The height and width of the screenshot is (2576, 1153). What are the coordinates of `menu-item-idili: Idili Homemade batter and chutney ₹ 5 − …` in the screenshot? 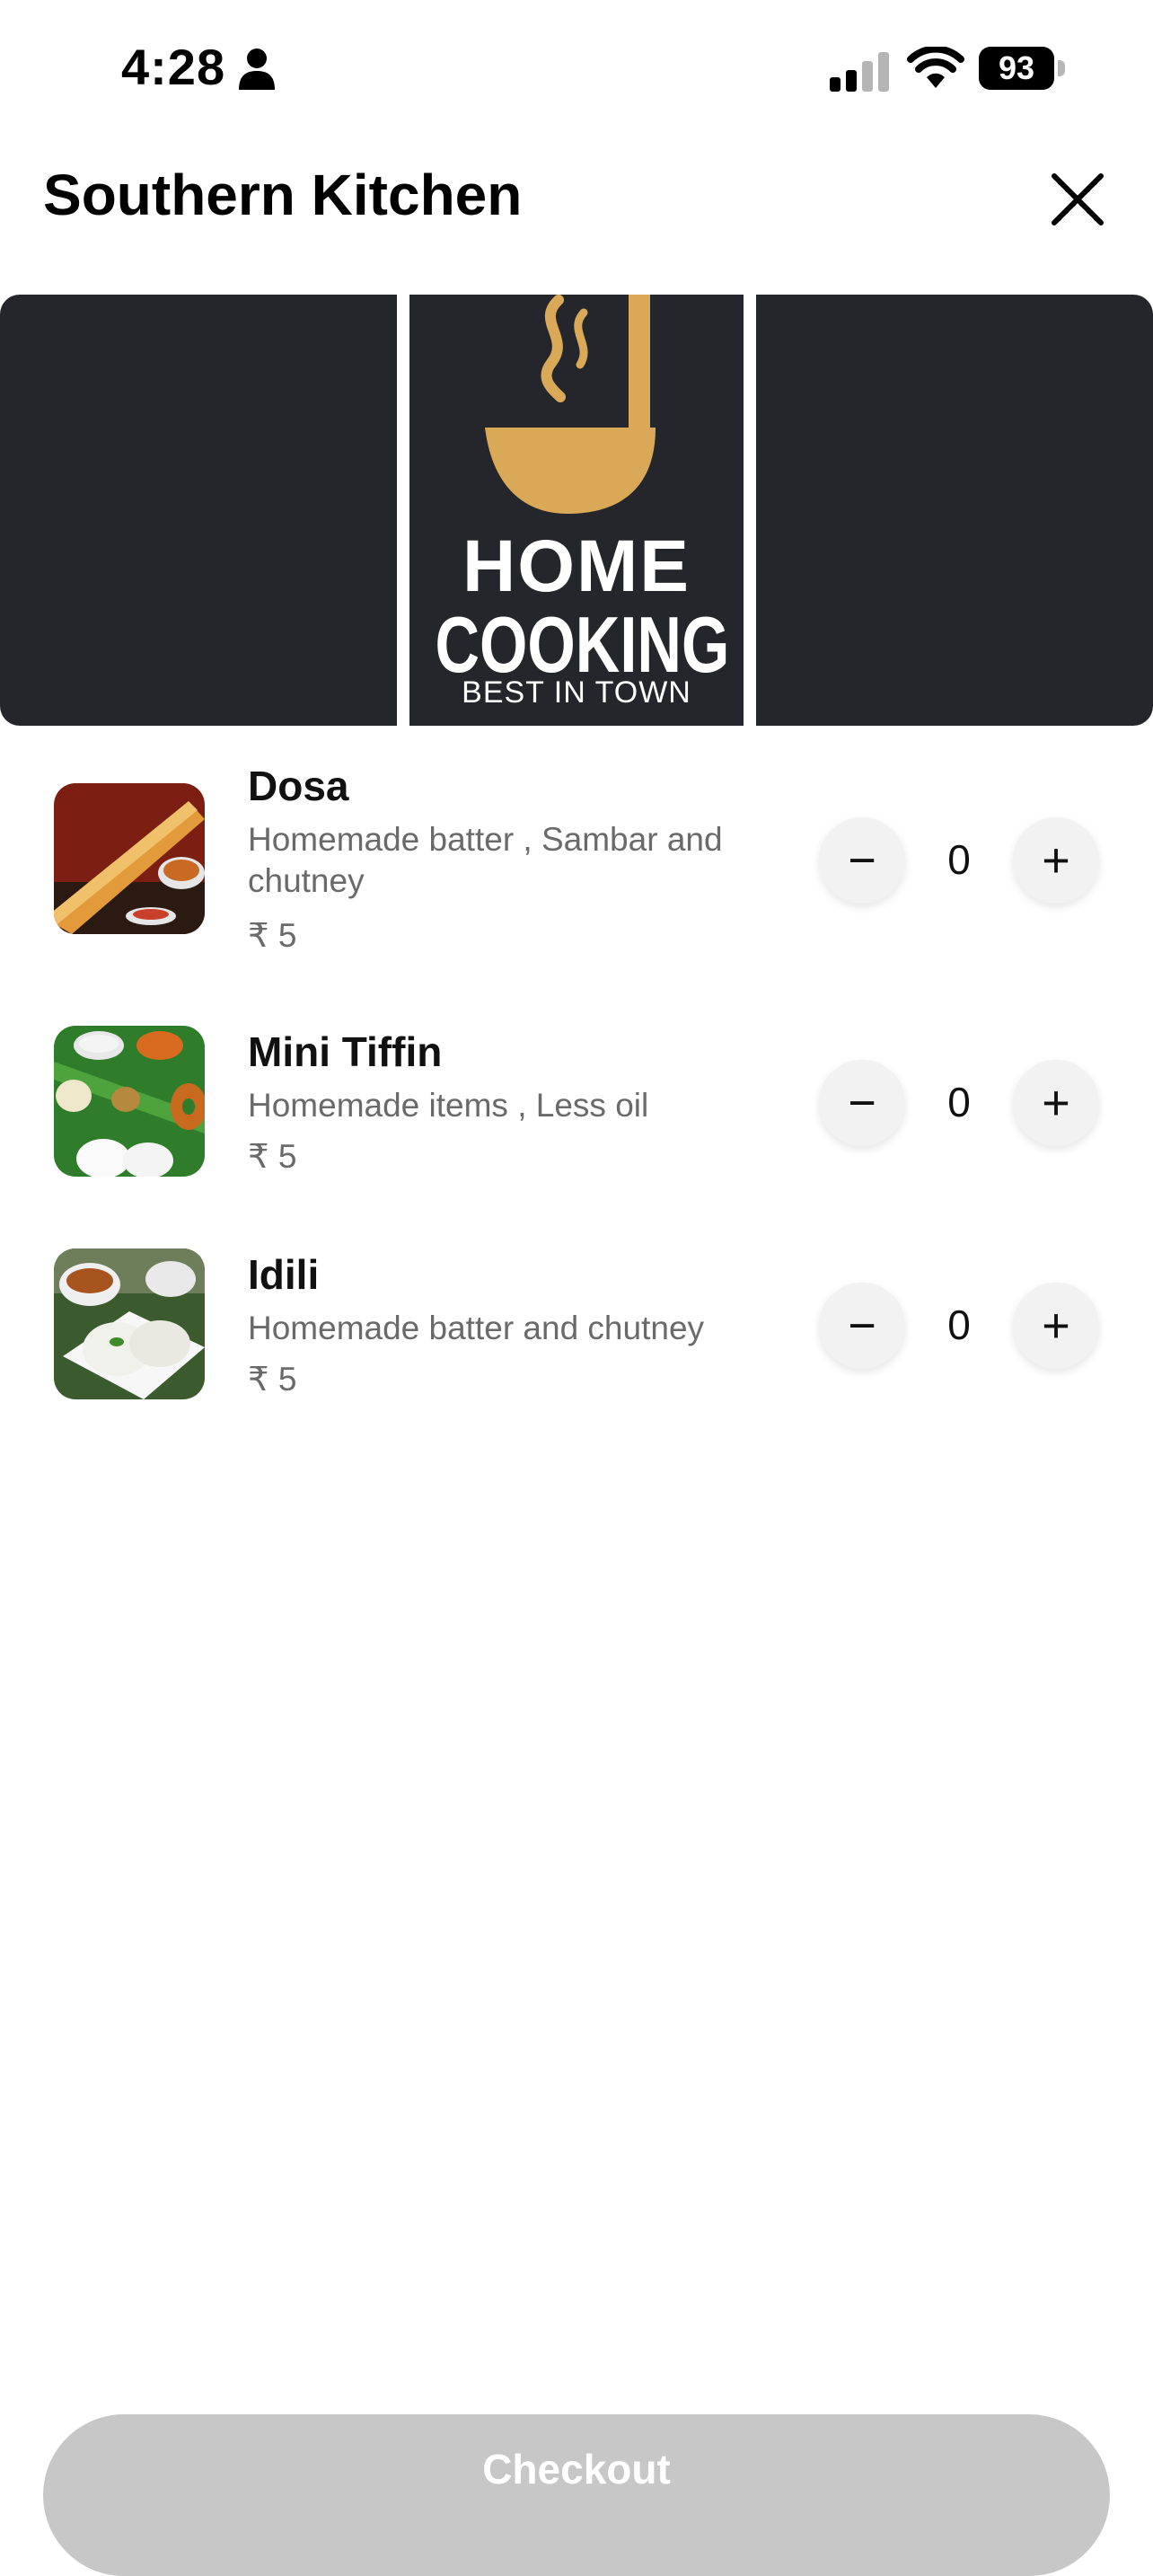 It's located at (576, 1338).